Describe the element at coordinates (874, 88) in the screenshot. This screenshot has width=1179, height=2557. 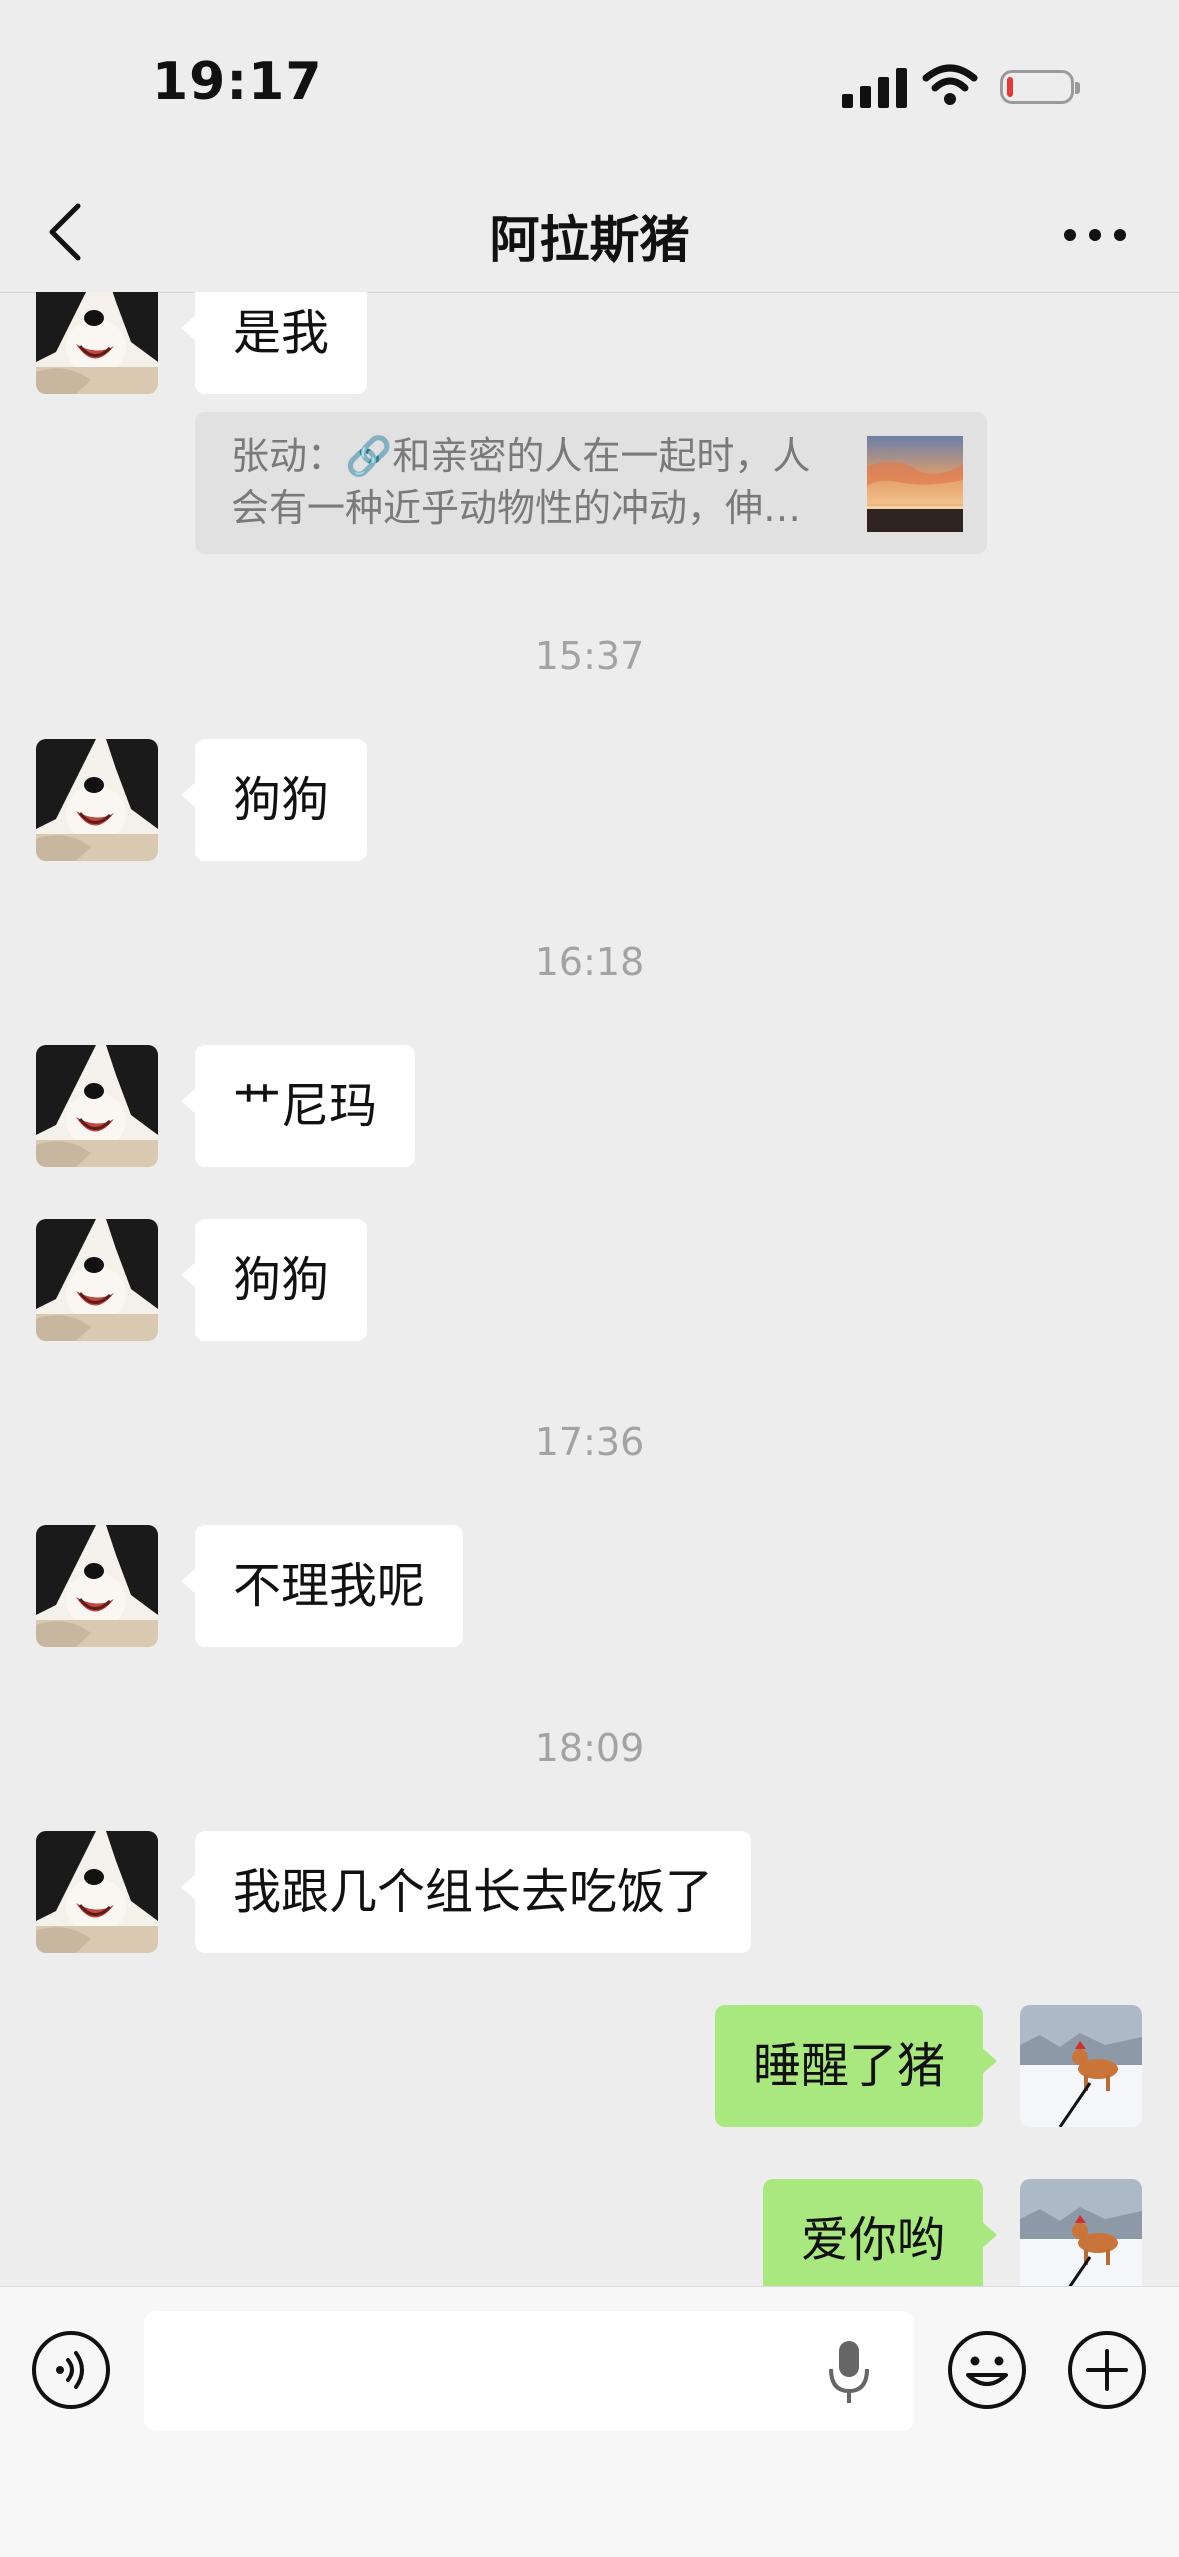
I see `cellular-signal-icon` at that location.